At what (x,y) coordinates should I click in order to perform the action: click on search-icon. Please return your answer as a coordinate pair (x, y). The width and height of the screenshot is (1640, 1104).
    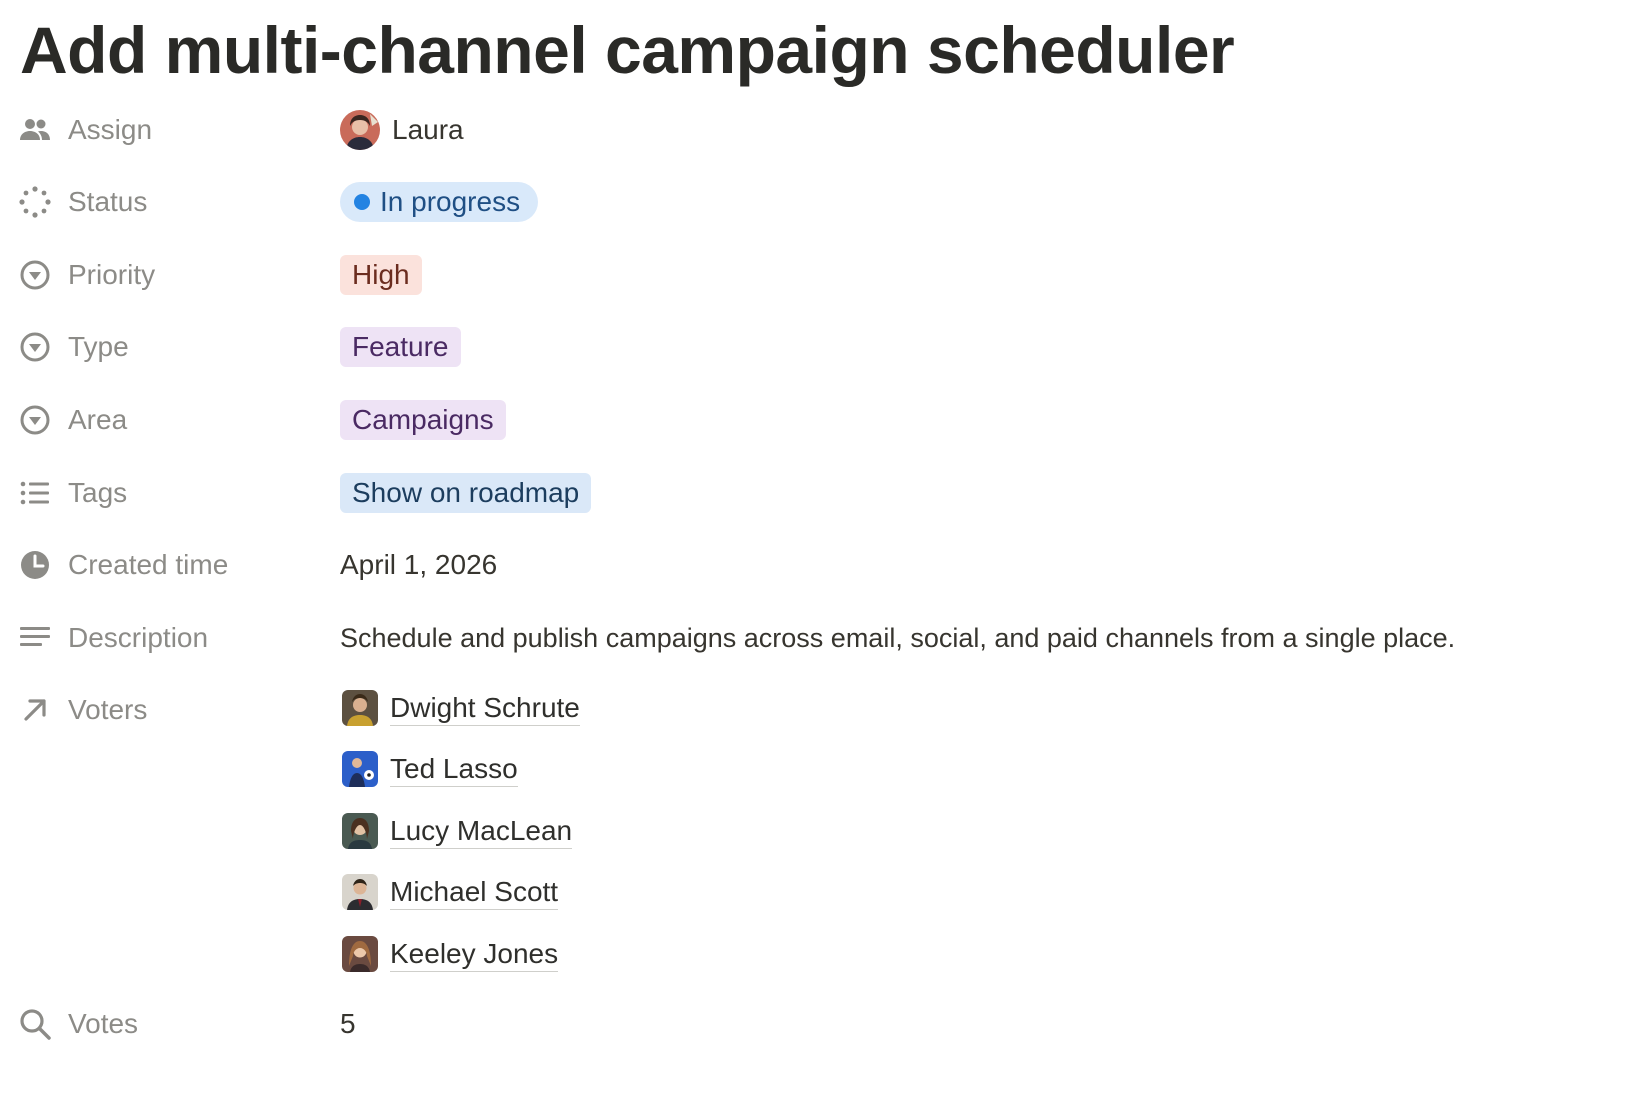
    Looking at the image, I should click on (35, 1024).